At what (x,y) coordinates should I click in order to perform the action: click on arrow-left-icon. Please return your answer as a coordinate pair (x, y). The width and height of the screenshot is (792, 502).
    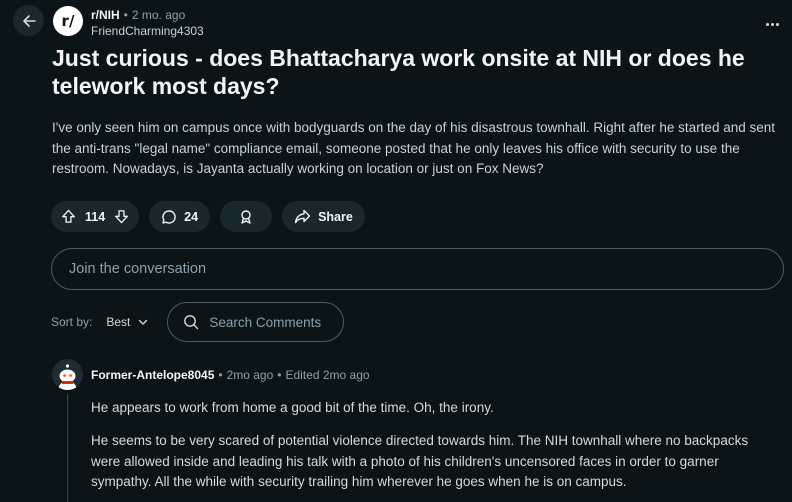
    Looking at the image, I should click on (29, 20).